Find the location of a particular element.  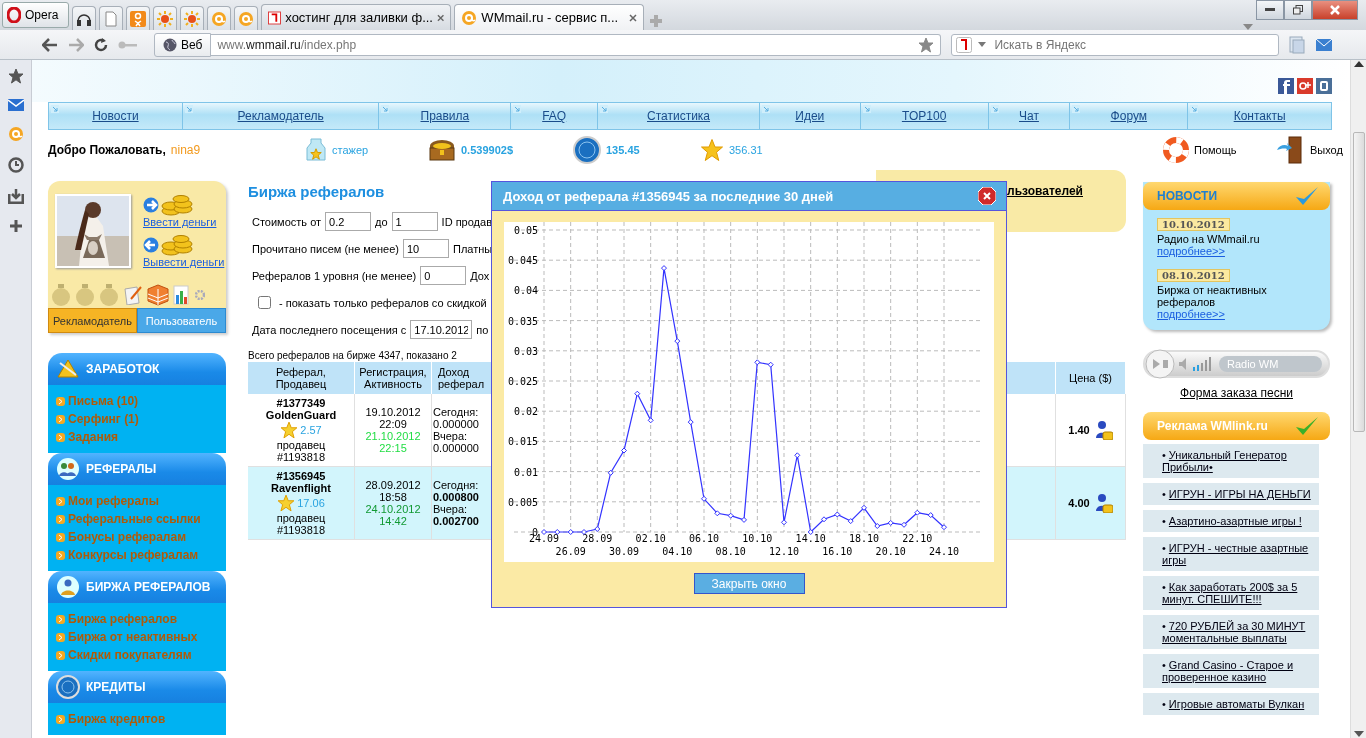

input-field: 1 is located at coordinates (414, 221).